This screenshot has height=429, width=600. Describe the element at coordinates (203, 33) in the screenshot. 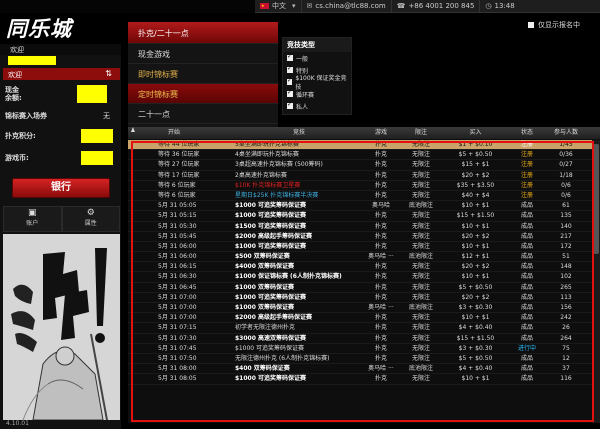

I see `menu-head-poker-blackjack: 扑克/二十一点` at that location.